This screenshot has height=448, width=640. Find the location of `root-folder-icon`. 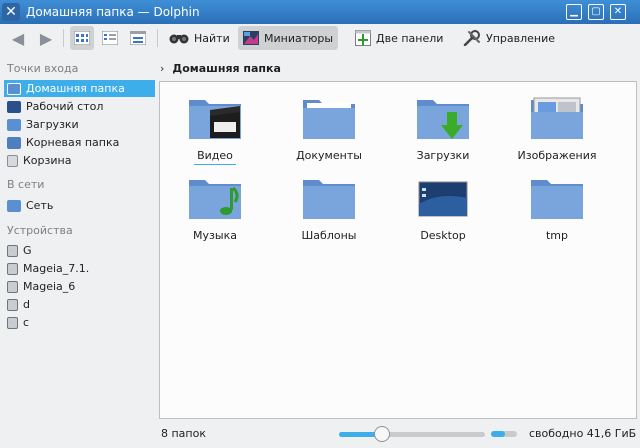

root-folder-icon is located at coordinates (14, 142).